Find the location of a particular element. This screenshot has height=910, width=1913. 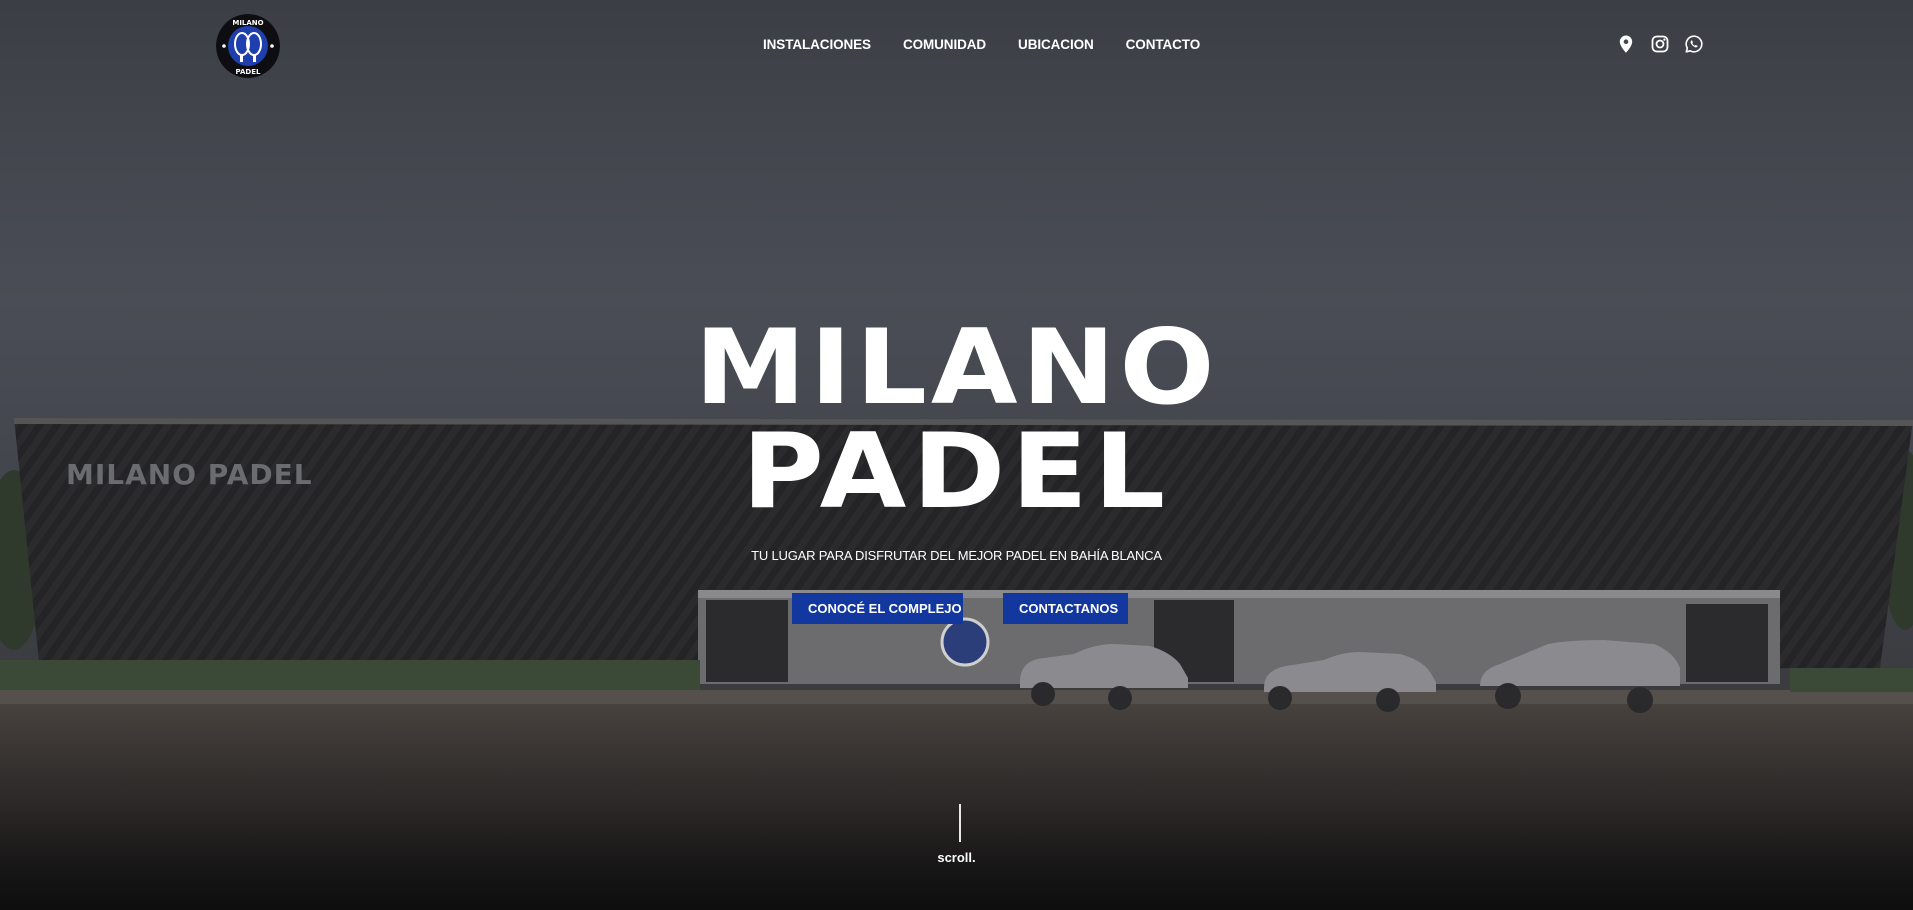

hero-title-line-2: PADEL is located at coordinates (956, 472).